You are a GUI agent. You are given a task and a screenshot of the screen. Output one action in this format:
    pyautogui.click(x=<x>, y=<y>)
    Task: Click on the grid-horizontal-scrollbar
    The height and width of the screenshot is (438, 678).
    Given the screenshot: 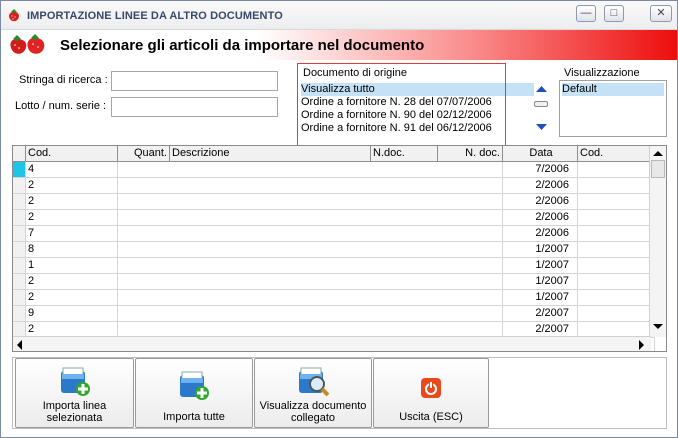 What is the action you would take?
    pyautogui.click(x=332, y=343)
    